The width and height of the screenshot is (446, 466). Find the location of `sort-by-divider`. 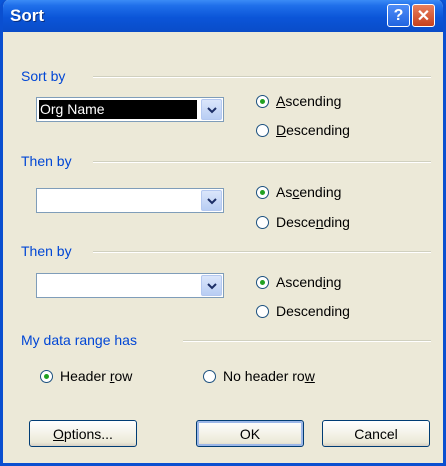

sort-by-divider is located at coordinates (262, 77).